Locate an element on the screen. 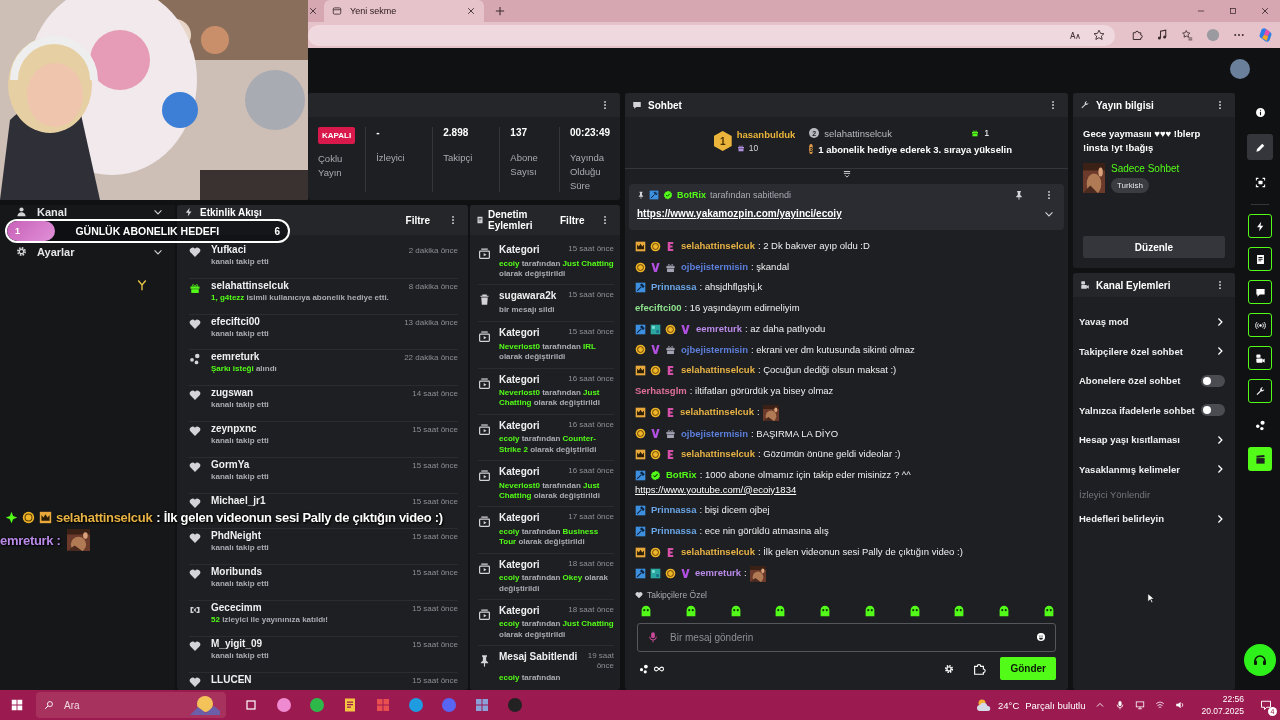 This screenshot has width=1280, height=720. username: PhdNeight is located at coordinates (236, 536).